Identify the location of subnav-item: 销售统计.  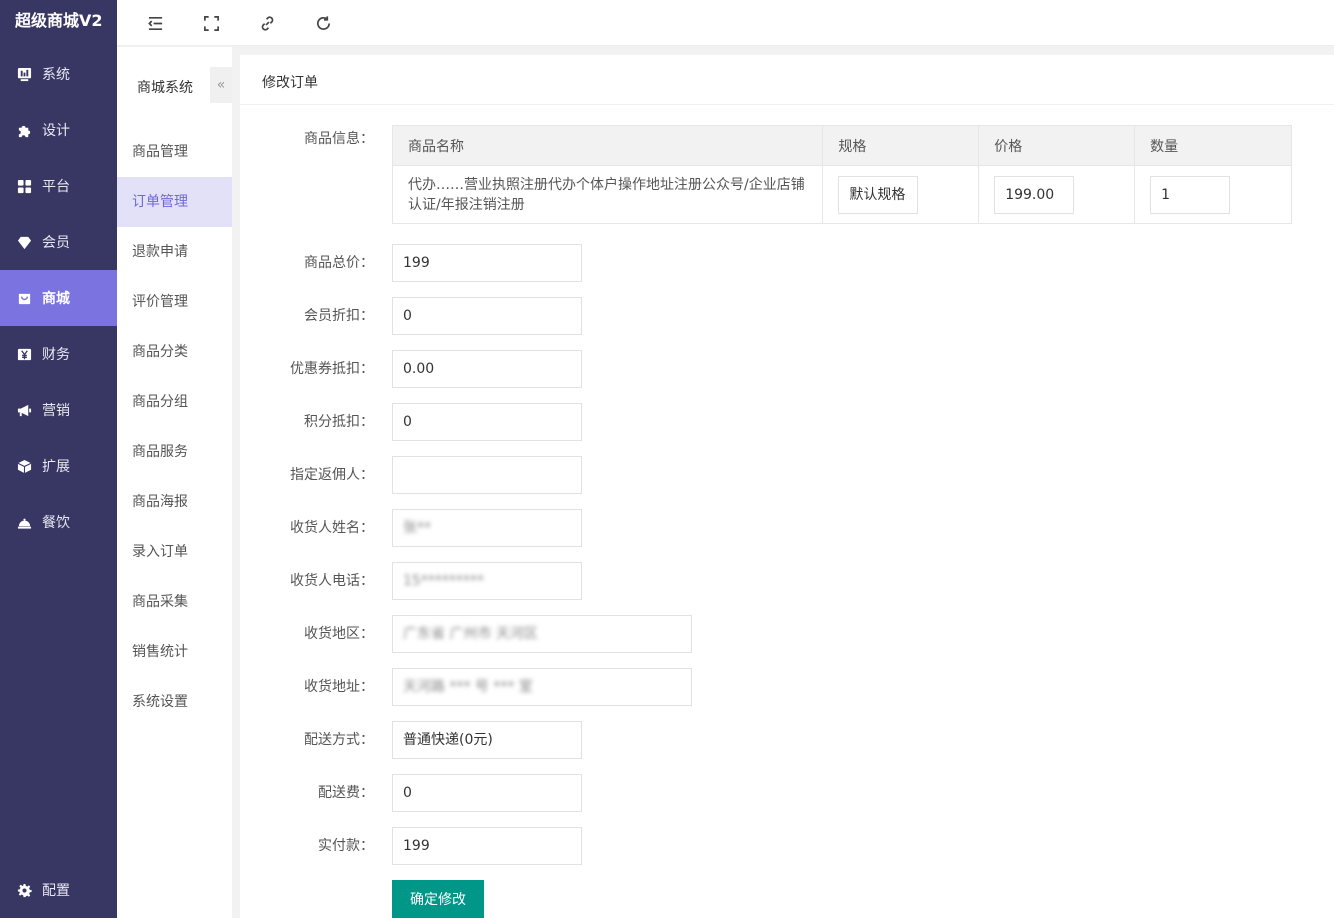
(174, 652).